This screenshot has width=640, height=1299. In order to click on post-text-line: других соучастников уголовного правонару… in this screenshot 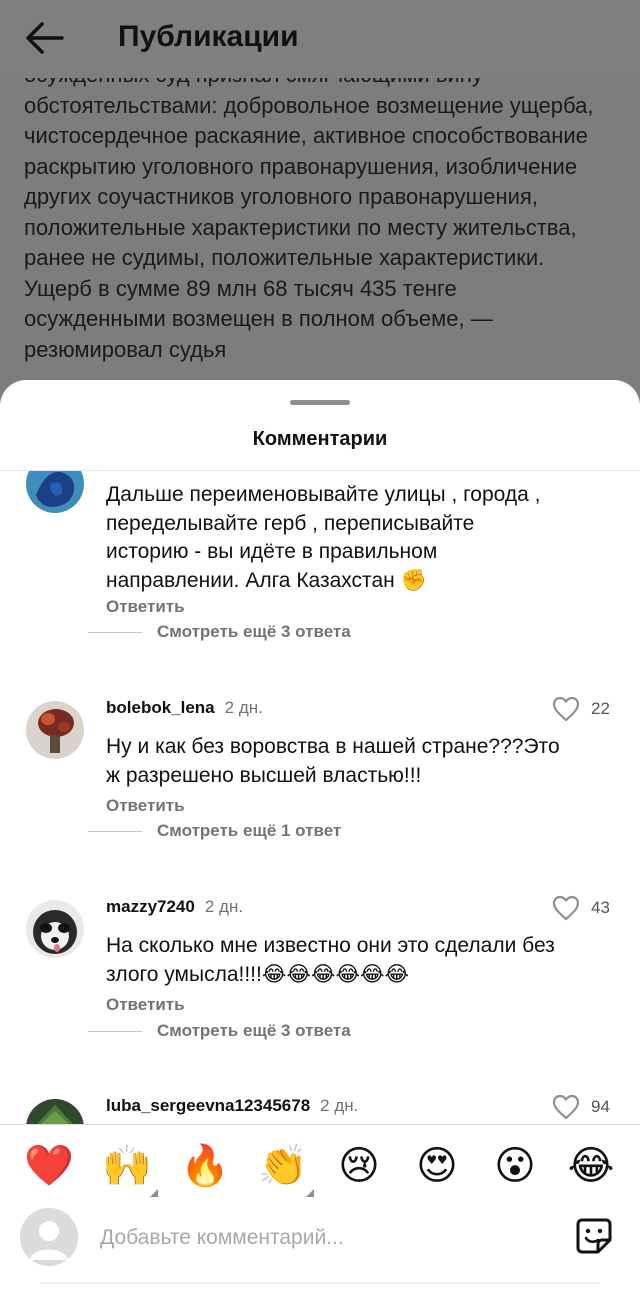, I will do `click(281, 196)`.